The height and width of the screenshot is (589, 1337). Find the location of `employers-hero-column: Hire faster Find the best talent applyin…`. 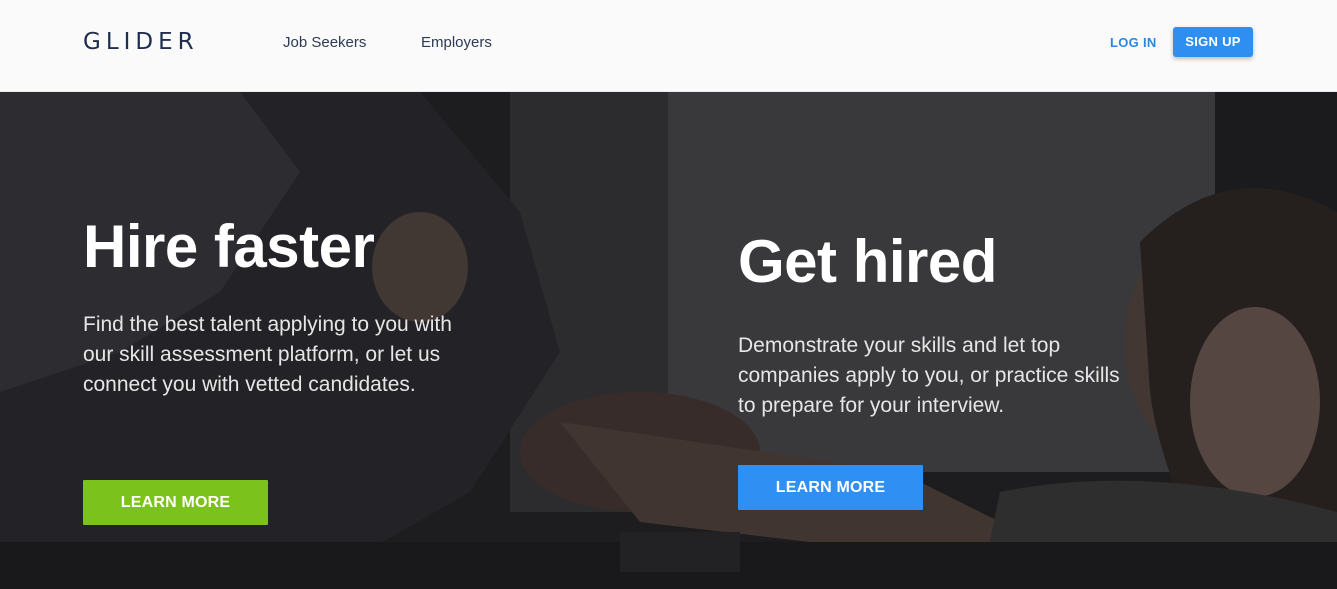

employers-hero-column: Hire faster Find the best talent applyin… is located at coordinates (283, 307).